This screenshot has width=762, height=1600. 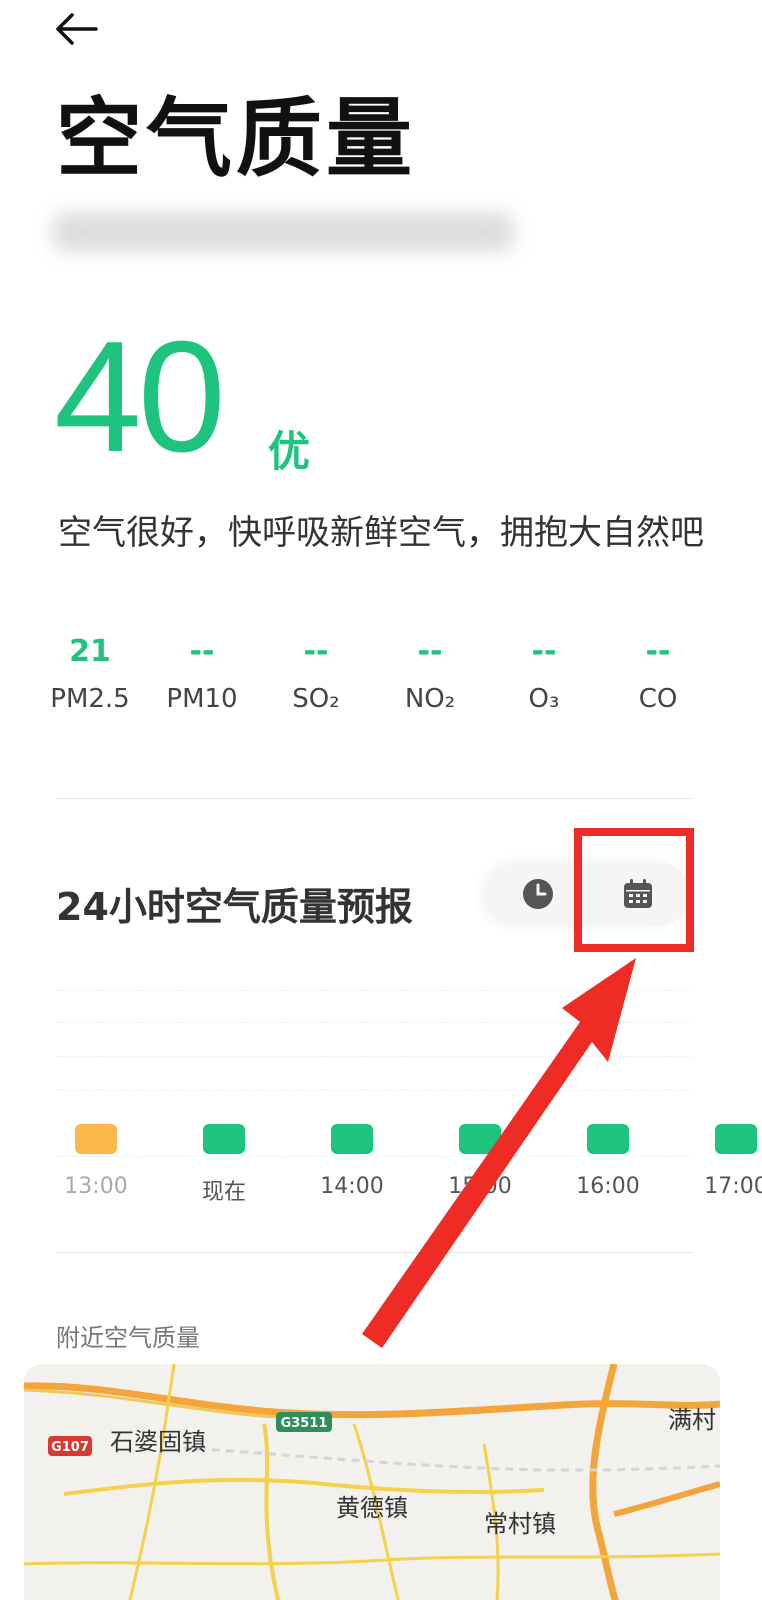 I want to click on forecast-item: 16:00, so click(x=608, y=1161).